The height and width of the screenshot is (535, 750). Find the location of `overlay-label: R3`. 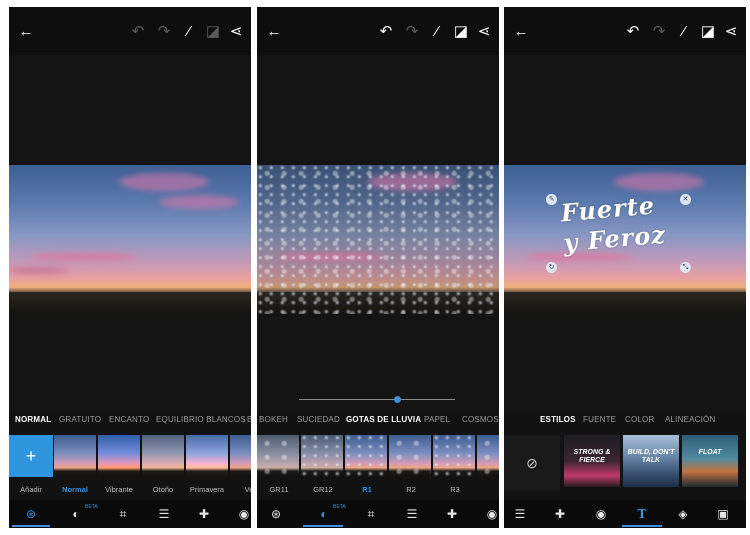

overlay-label: R3 is located at coordinates (455, 489).